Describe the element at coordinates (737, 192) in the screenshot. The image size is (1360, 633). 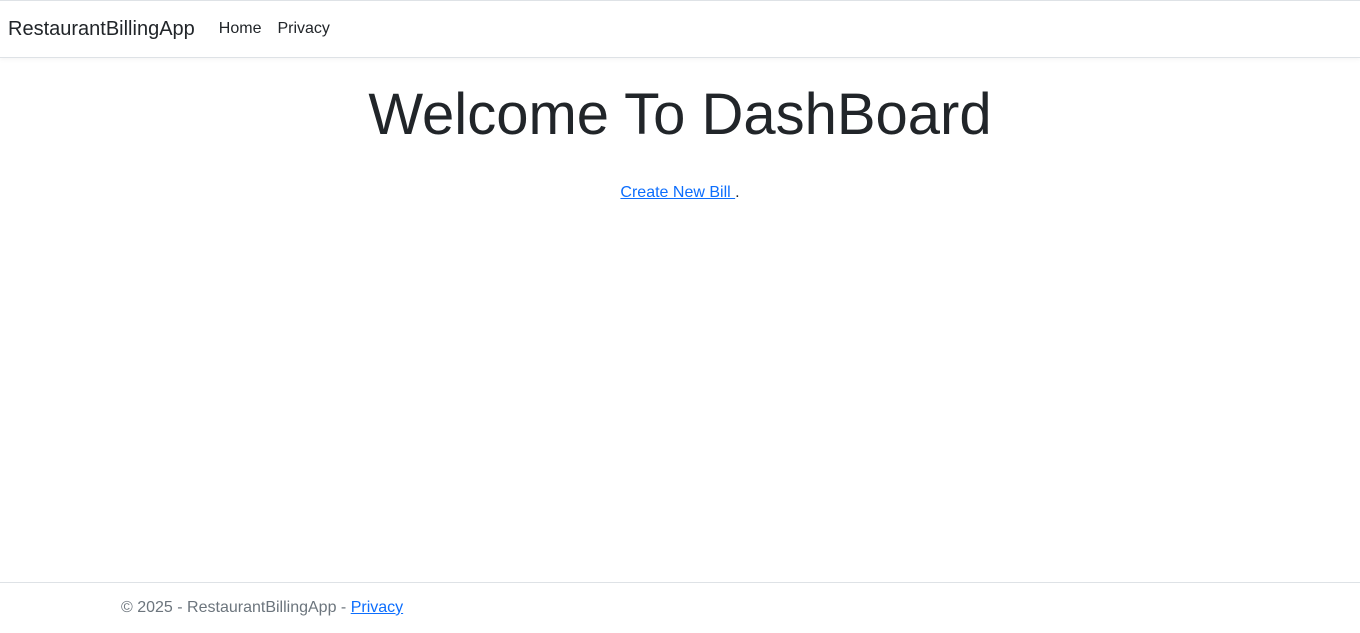
I see `trailing-period: .` at that location.